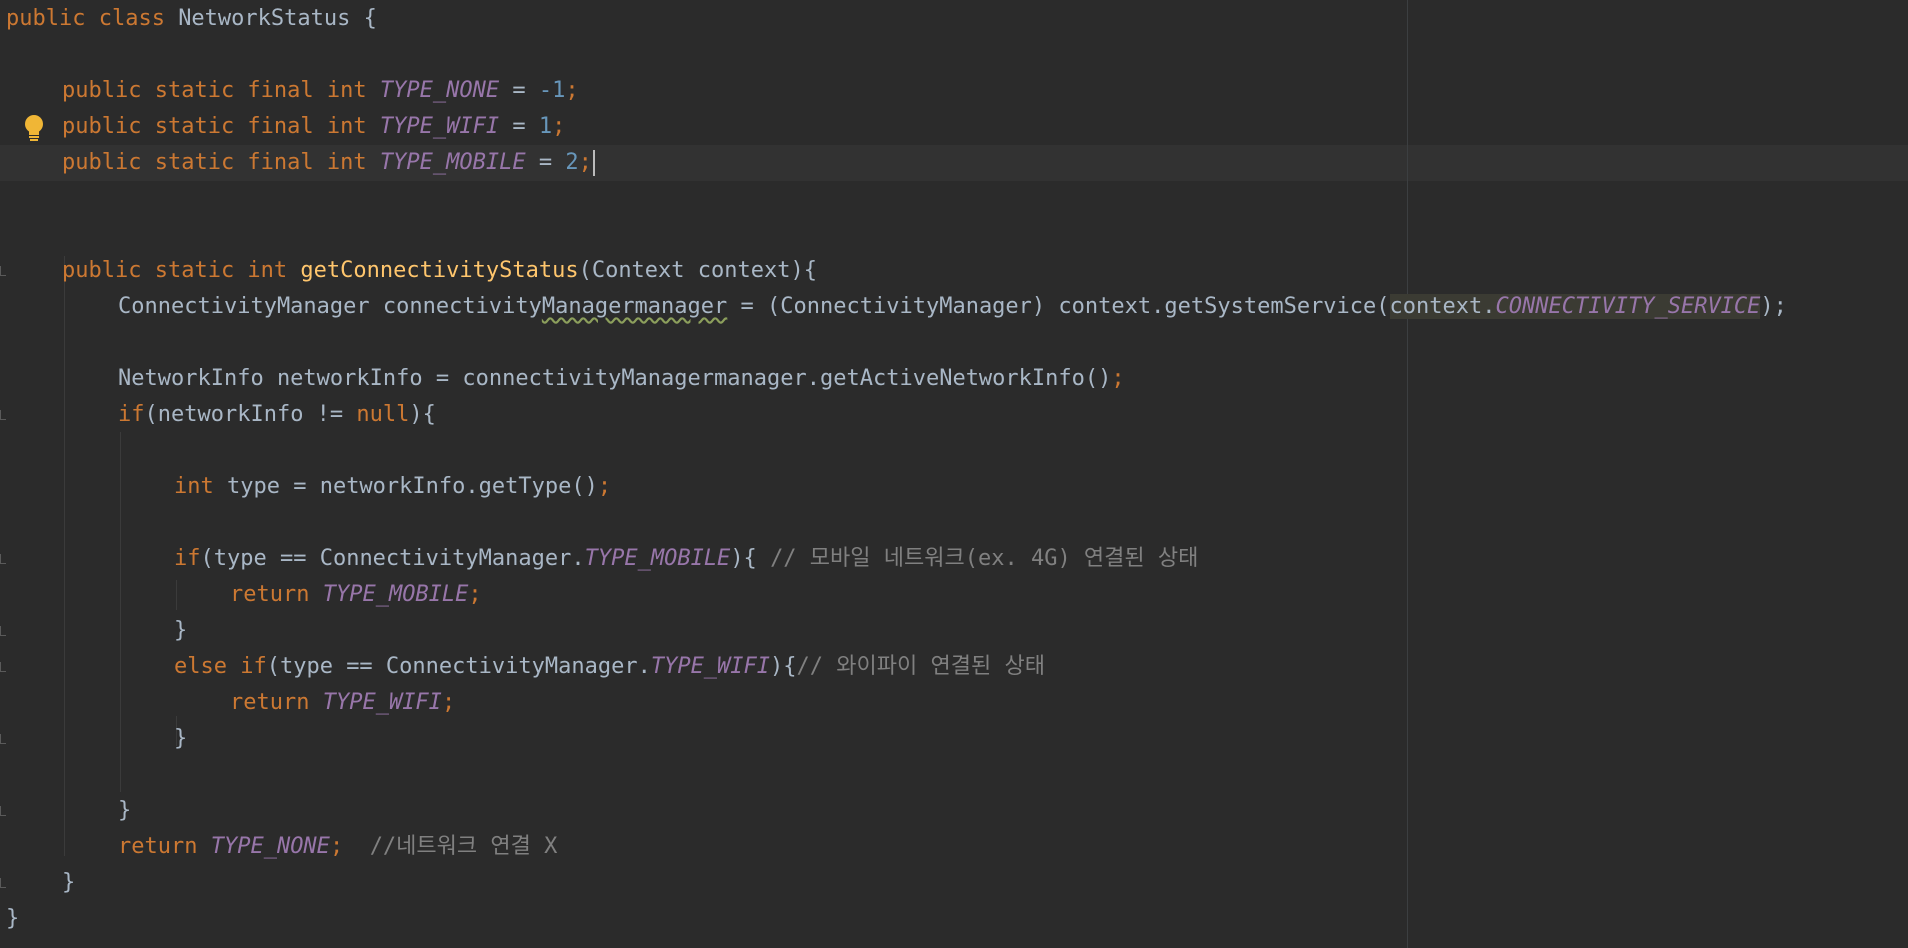 The width and height of the screenshot is (1908, 948). What do you see at coordinates (1442, 306) in the screenshot?
I see `statement: context.` at bounding box center [1442, 306].